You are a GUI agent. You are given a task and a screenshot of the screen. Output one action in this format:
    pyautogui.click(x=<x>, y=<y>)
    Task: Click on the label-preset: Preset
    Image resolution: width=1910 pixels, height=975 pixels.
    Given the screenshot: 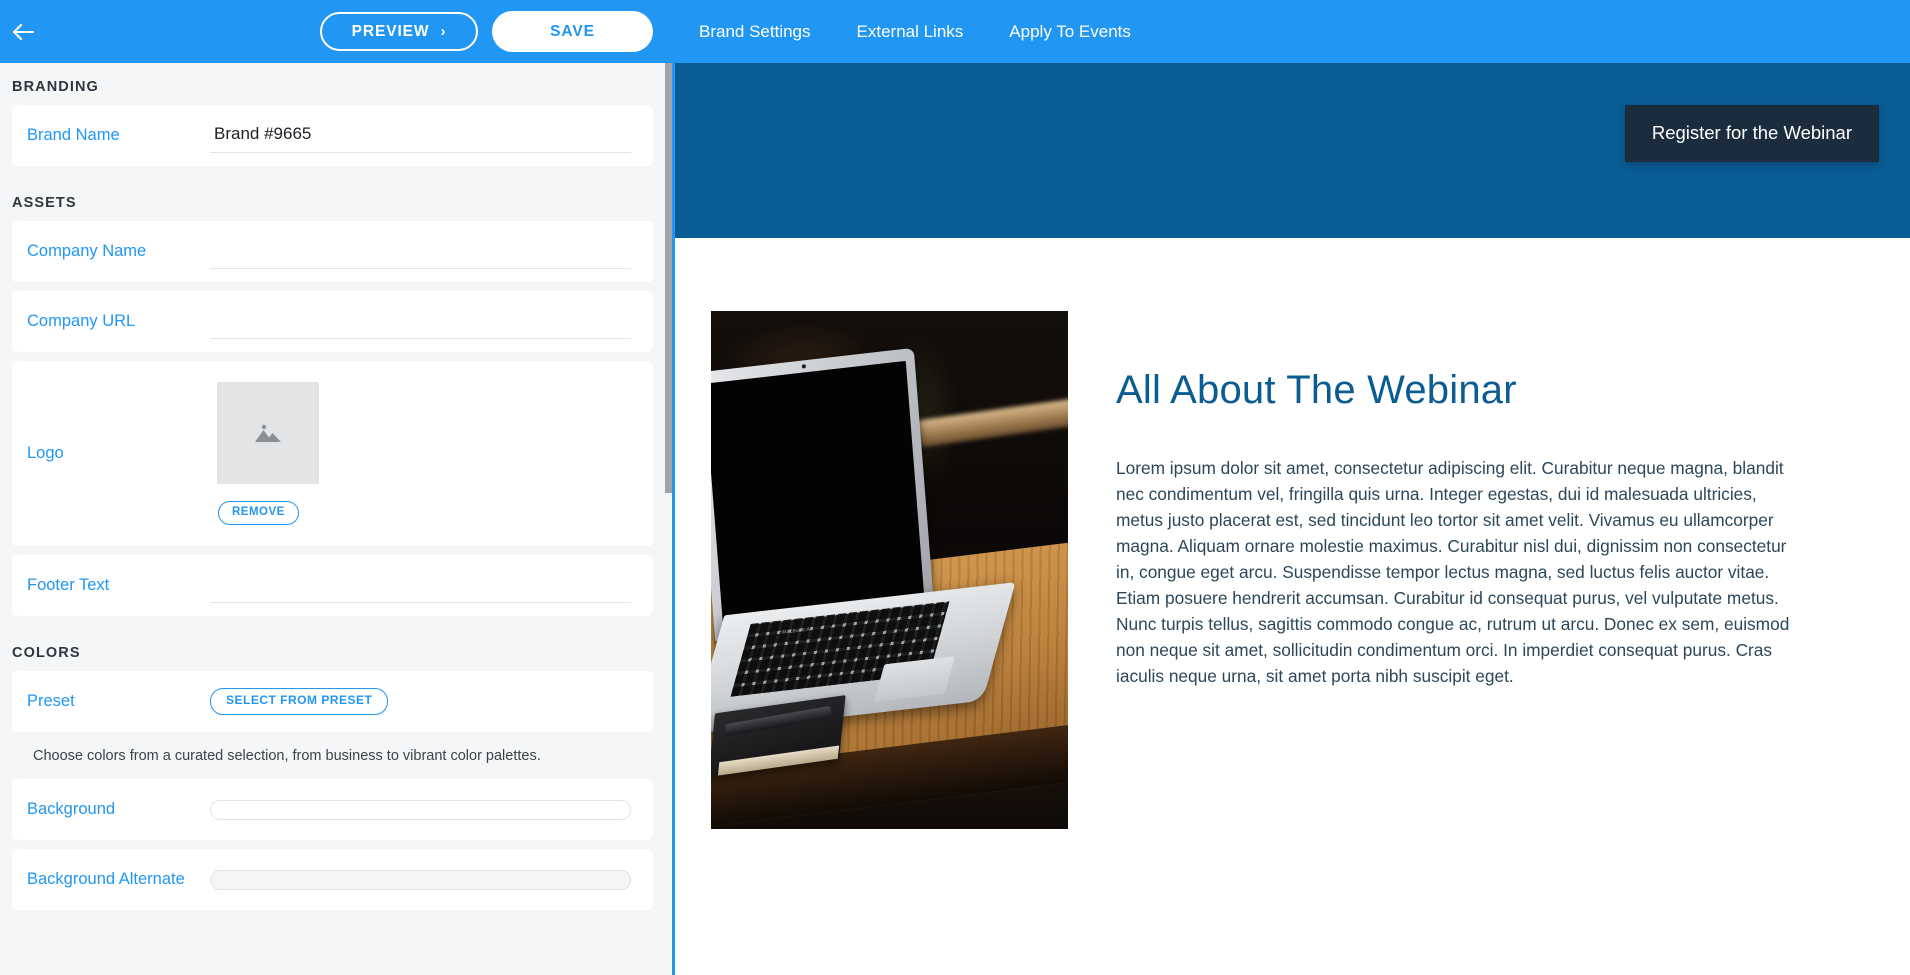 What is the action you would take?
    pyautogui.click(x=51, y=701)
    